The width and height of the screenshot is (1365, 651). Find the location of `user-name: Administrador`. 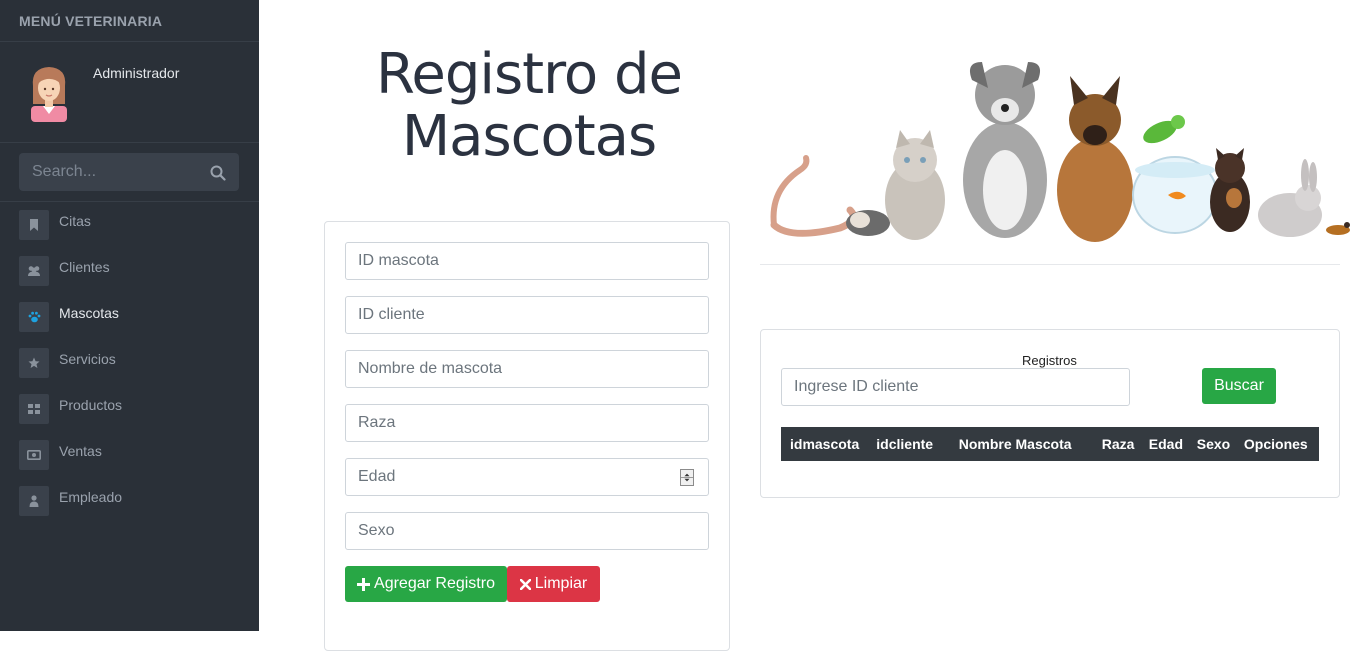

user-name: Administrador is located at coordinates (136, 73).